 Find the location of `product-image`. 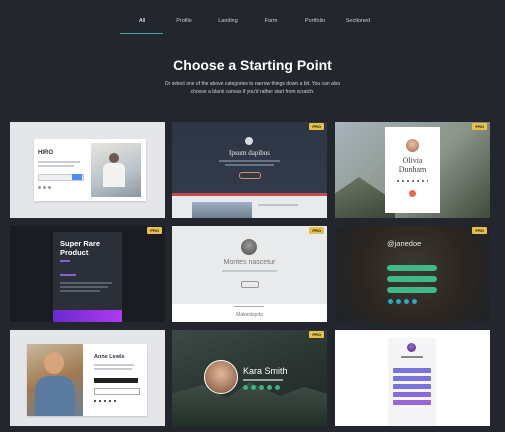

product-image is located at coordinates (87, 316).